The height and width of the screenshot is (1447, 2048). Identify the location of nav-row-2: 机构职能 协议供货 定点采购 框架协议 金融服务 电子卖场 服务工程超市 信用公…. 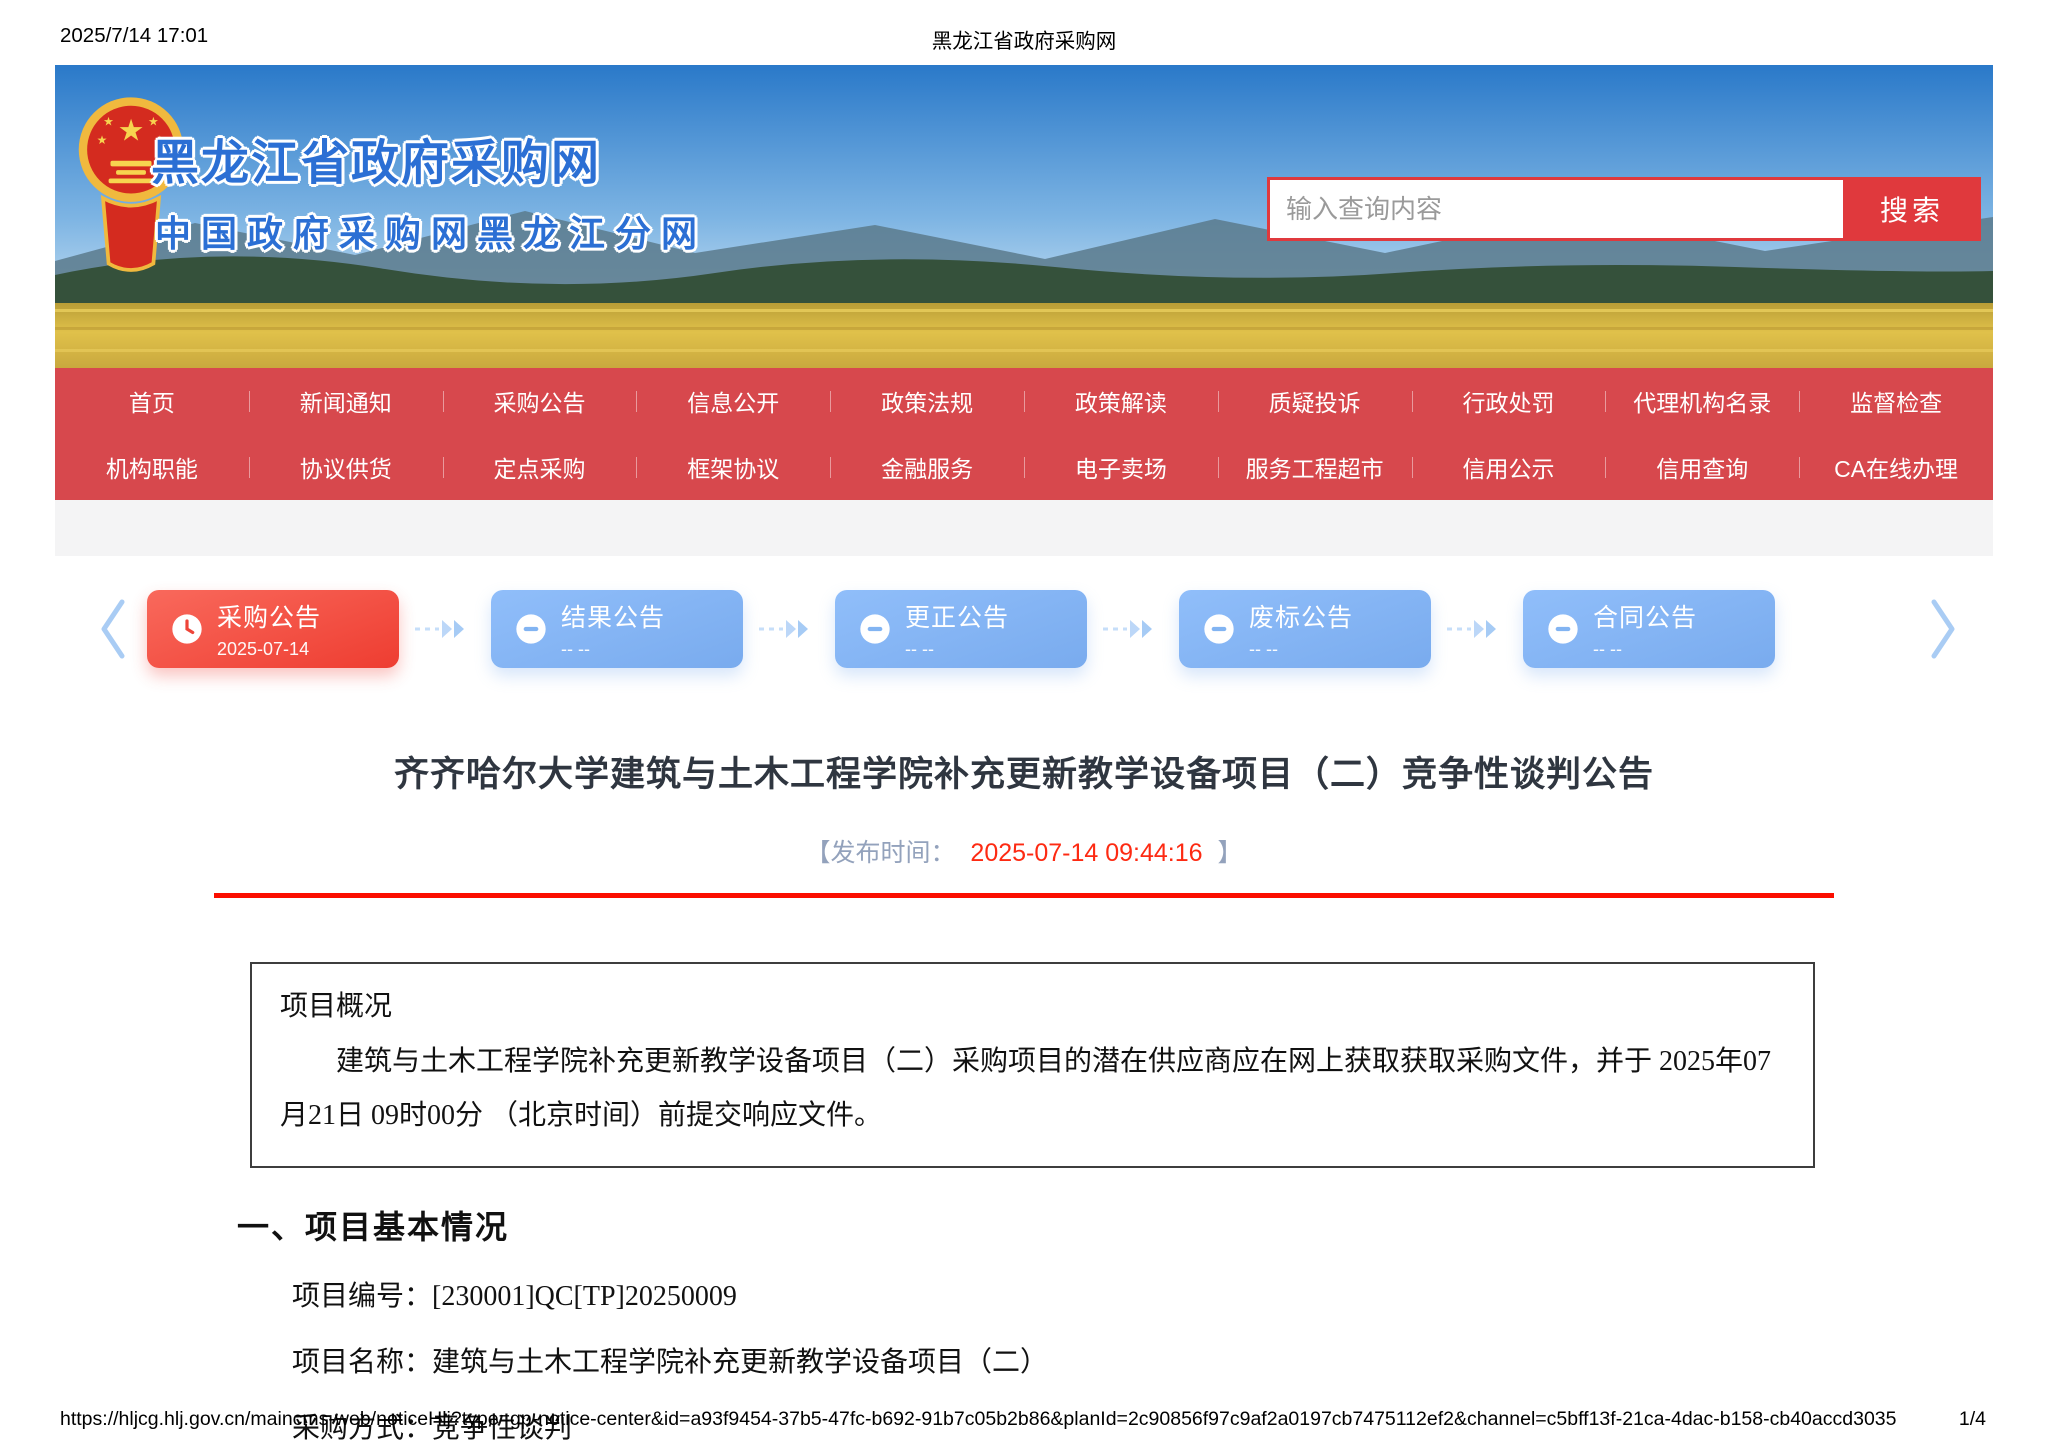
(1024, 467).